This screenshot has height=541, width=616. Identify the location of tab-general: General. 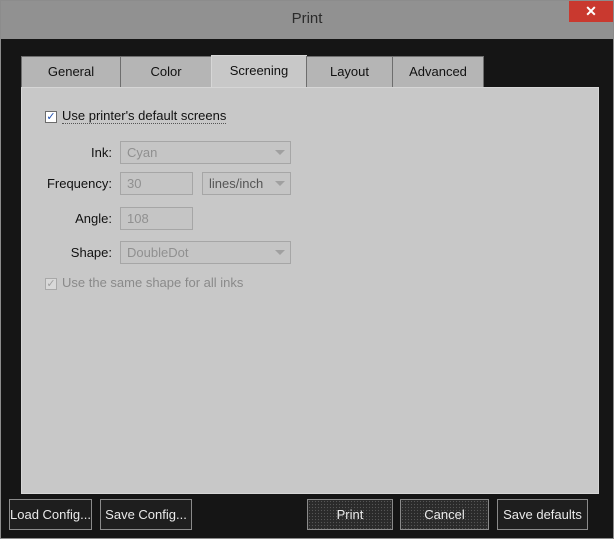
(71, 71).